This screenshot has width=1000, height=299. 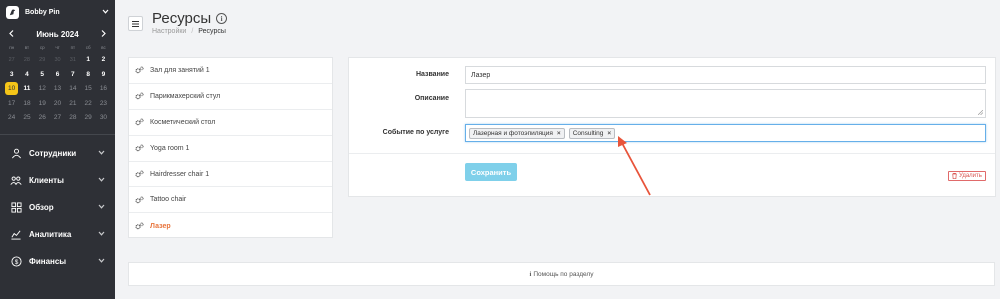 What do you see at coordinates (103, 89) in the screenshot?
I see `calendar-day: 16` at bounding box center [103, 89].